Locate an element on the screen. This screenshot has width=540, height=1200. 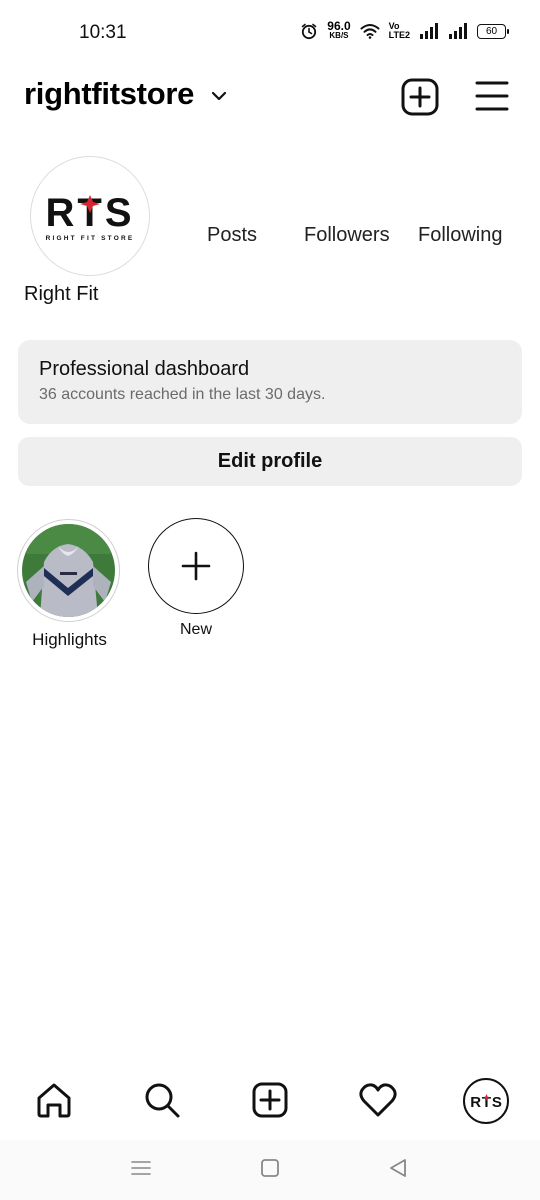
rts-logo-tagline: RIGHT FIT STORE is located at coordinates (90, 238).